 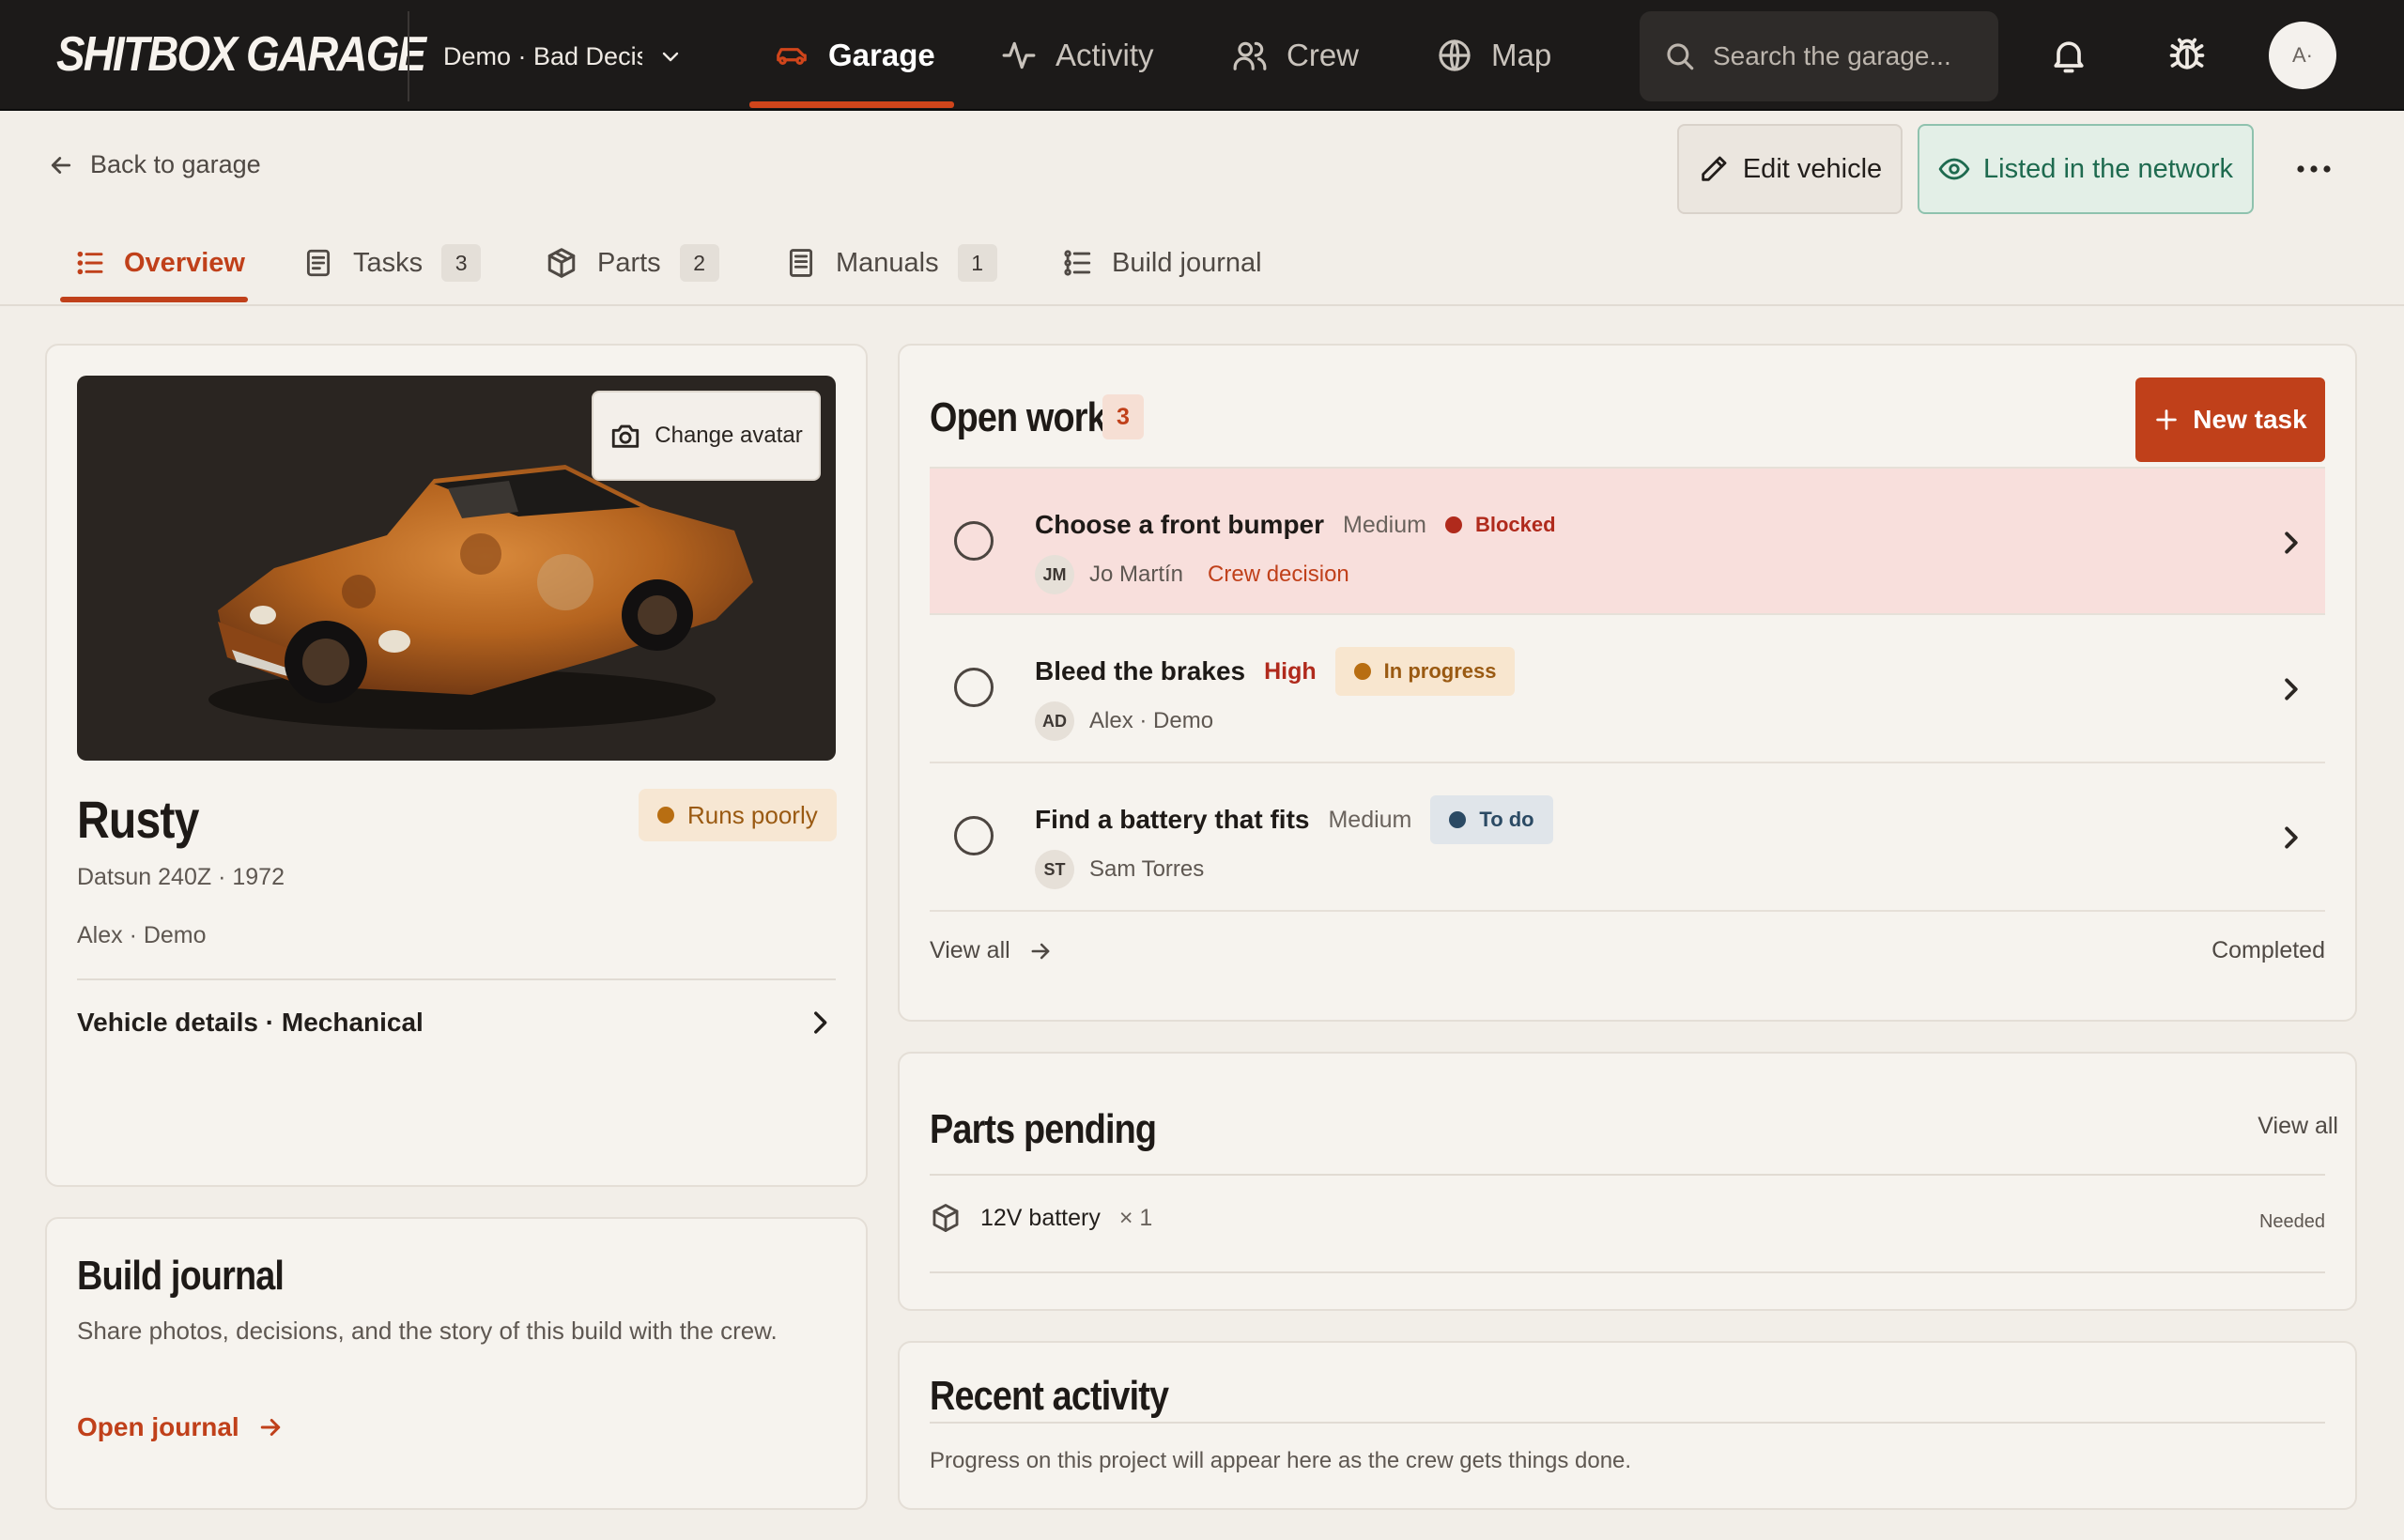 I want to click on listed-in-network-button: Listed in the network, so click(x=2086, y=169).